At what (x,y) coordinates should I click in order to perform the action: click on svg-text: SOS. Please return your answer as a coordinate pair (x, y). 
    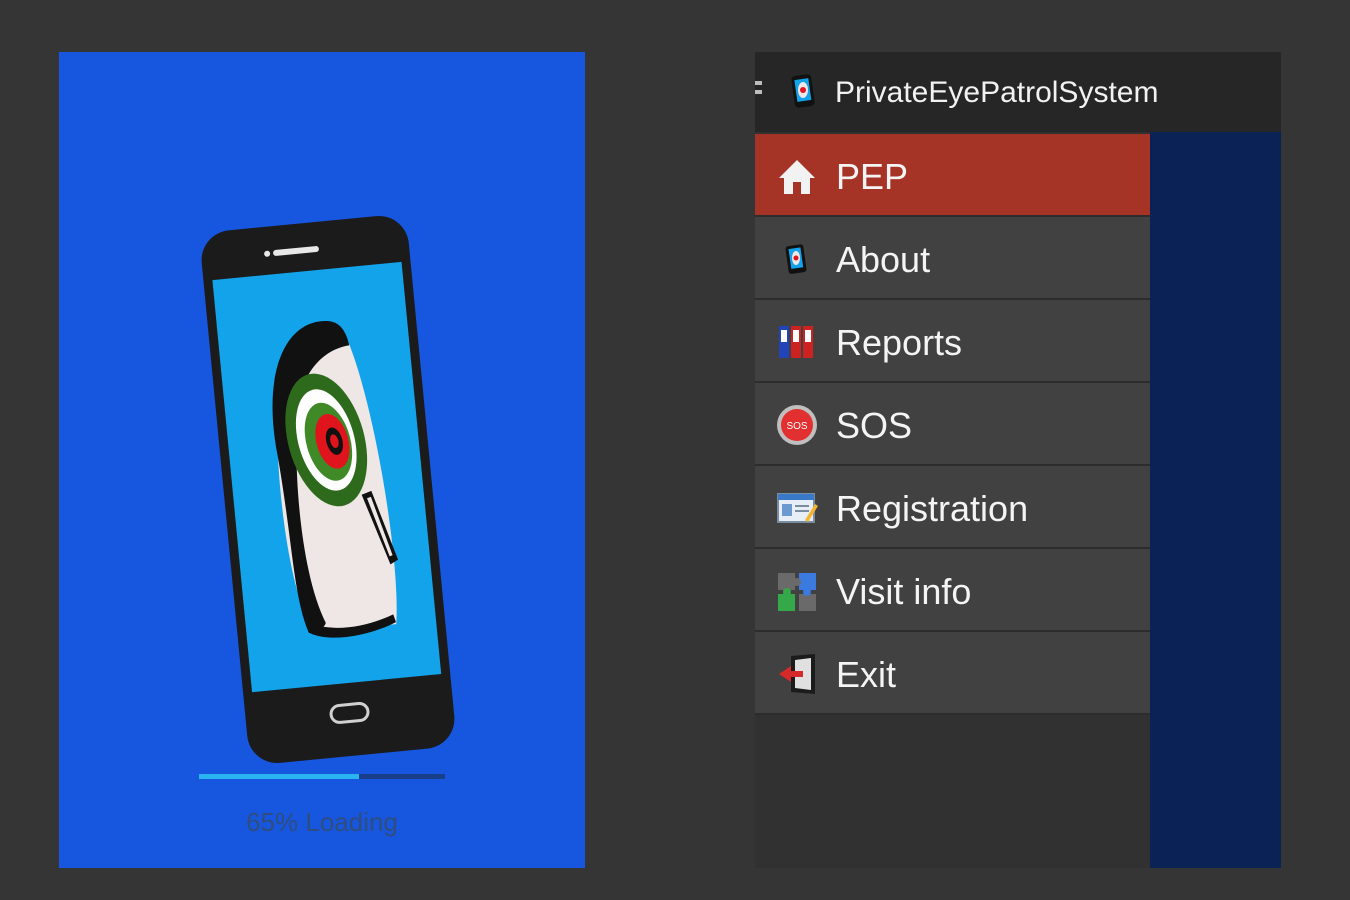
    Looking at the image, I should click on (796, 426).